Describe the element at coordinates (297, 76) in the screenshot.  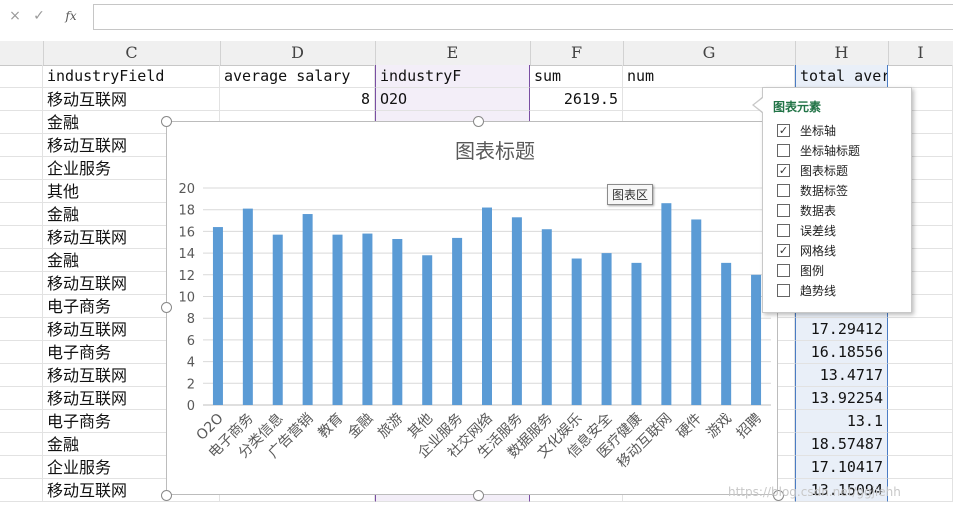
I see `cell-d: average salary` at that location.